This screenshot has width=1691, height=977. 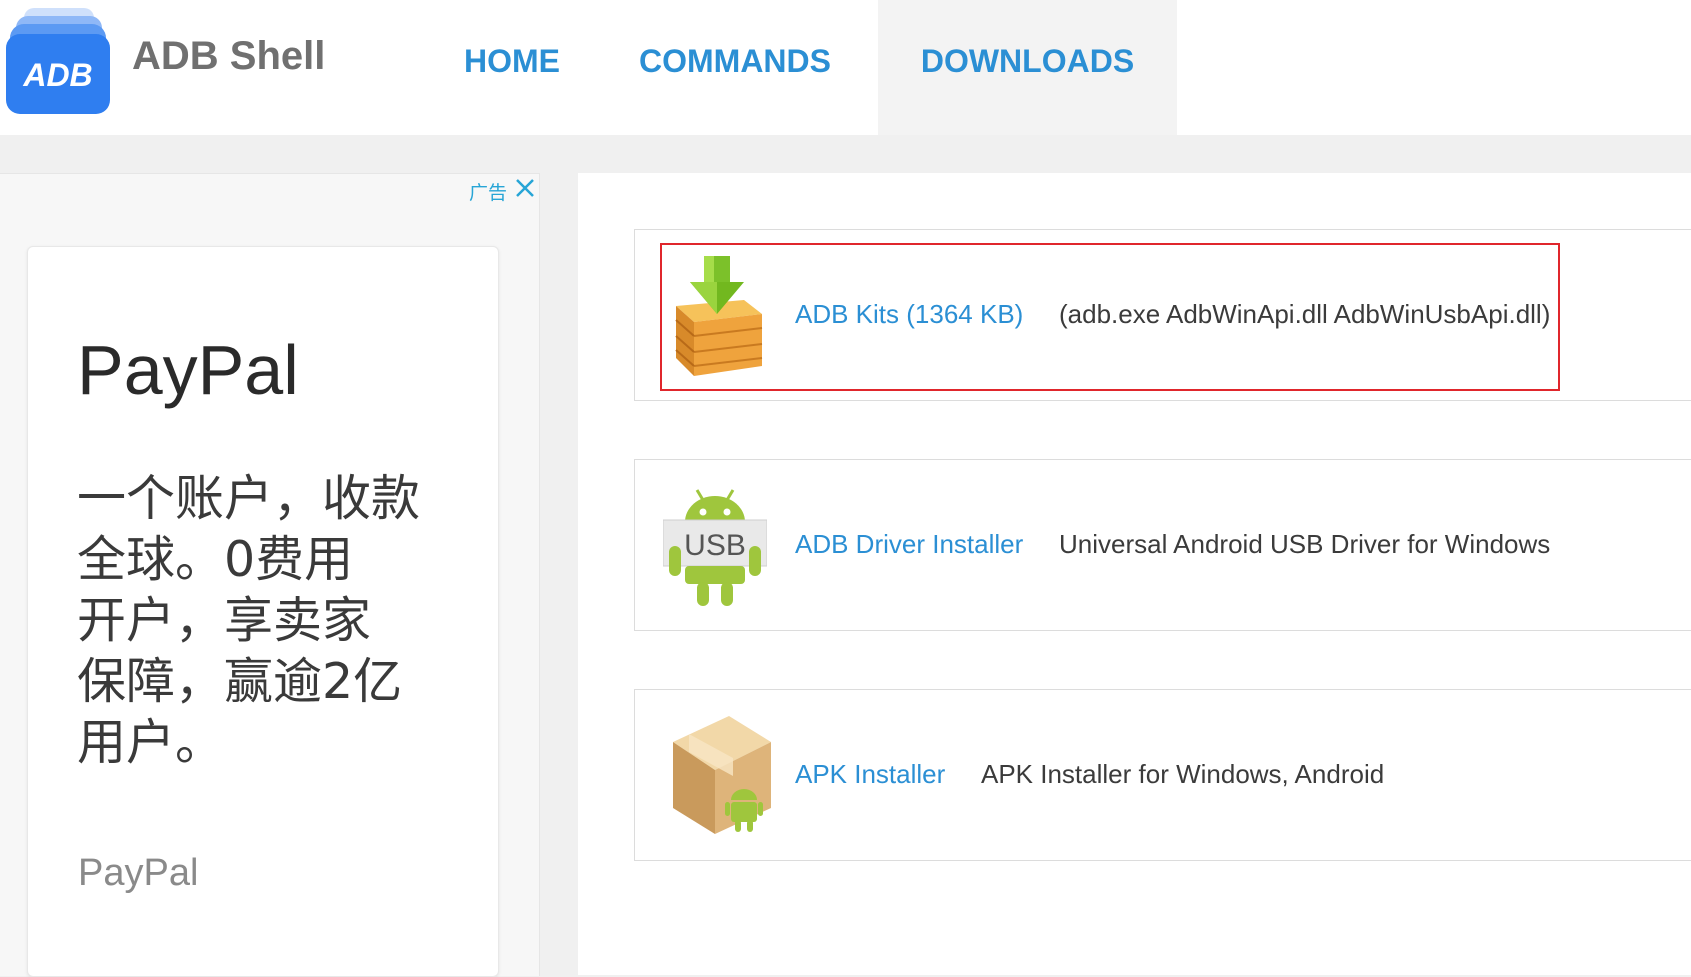 What do you see at coordinates (909, 314) in the screenshot?
I see `download-link-adb-kits: ADB Kits (1364 KB)` at bounding box center [909, 314].